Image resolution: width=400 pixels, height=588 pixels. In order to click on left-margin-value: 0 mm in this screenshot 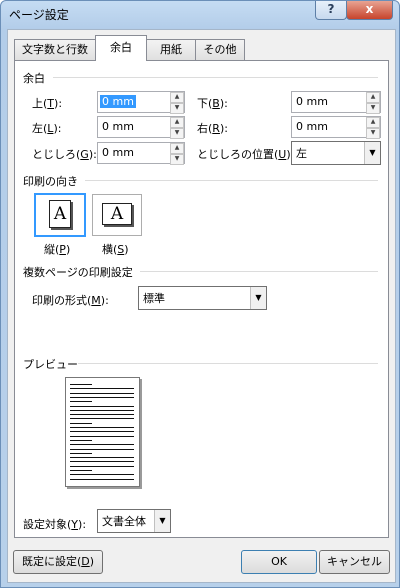, I will do `click(118, 126)`.